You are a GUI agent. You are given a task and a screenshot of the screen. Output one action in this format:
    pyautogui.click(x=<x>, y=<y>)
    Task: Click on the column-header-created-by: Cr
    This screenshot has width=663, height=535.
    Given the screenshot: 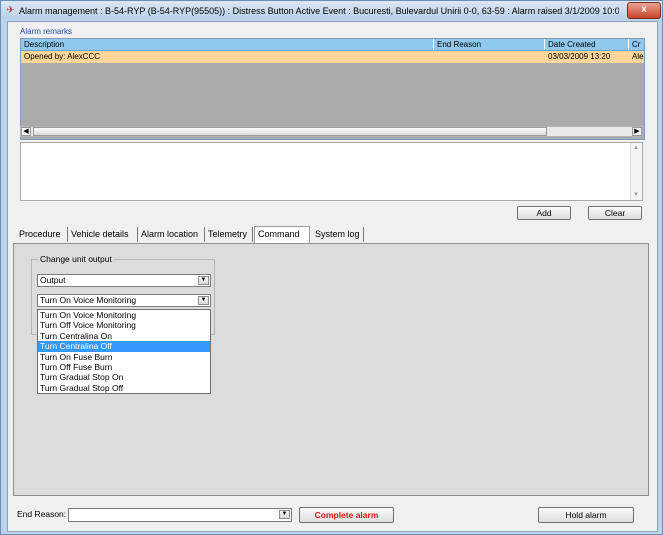 What is the action you would take?
    pyautogui.click(x=636, y=44)
    